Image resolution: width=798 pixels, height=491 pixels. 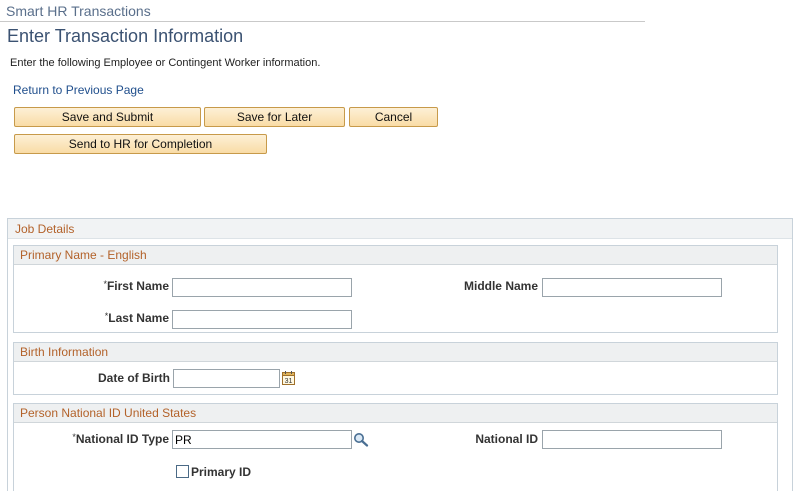 I want to click on primary-name-header: Primary Name - English, so click(x=395, y=255).